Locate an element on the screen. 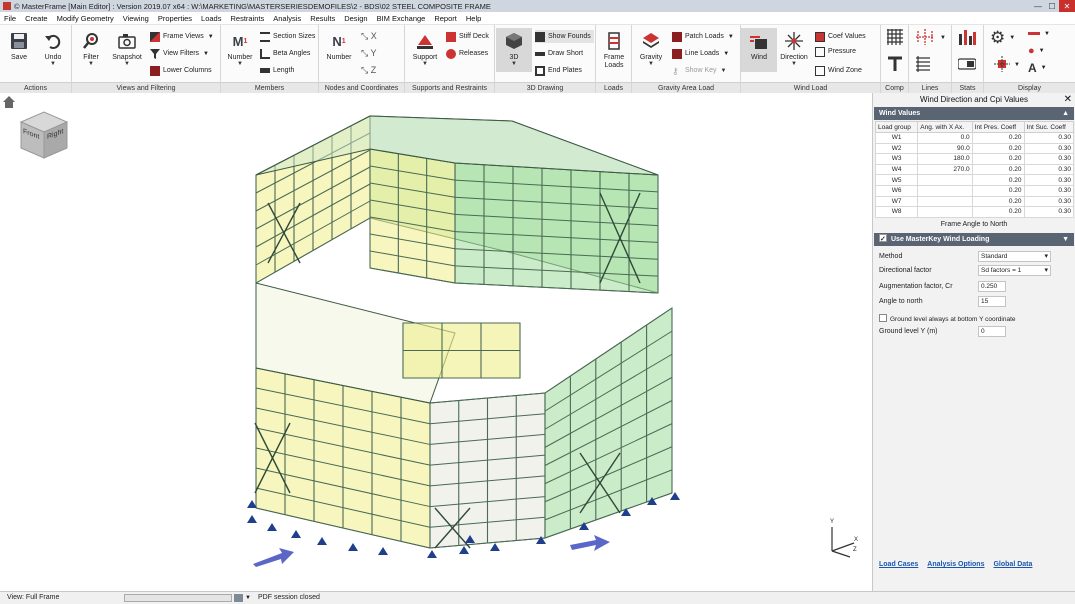  lines-list-button is located at coordinates (923, 63).